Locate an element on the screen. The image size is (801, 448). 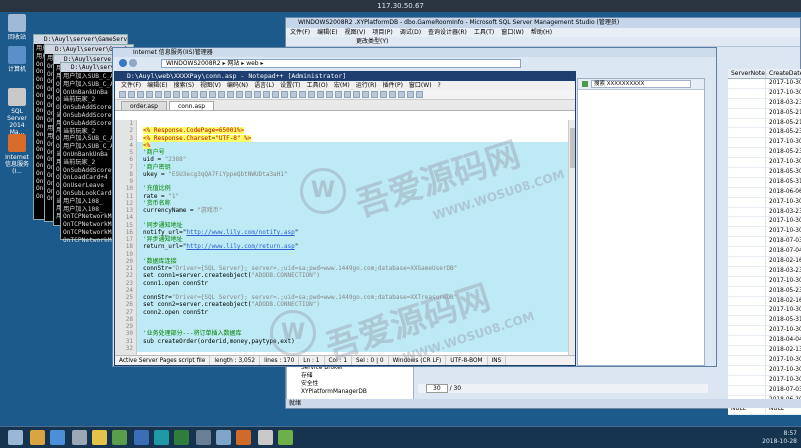
column-header-createdate: CreateDate is located at coordinates (783, 73).